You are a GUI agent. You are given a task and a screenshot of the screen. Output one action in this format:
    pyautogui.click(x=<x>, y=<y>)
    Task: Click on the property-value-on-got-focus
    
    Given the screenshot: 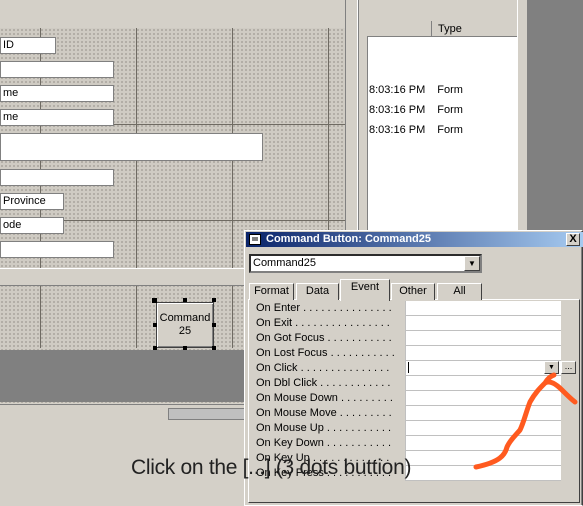 What is the action you would take?
    pyautogui.click(x=483, y=338)
    